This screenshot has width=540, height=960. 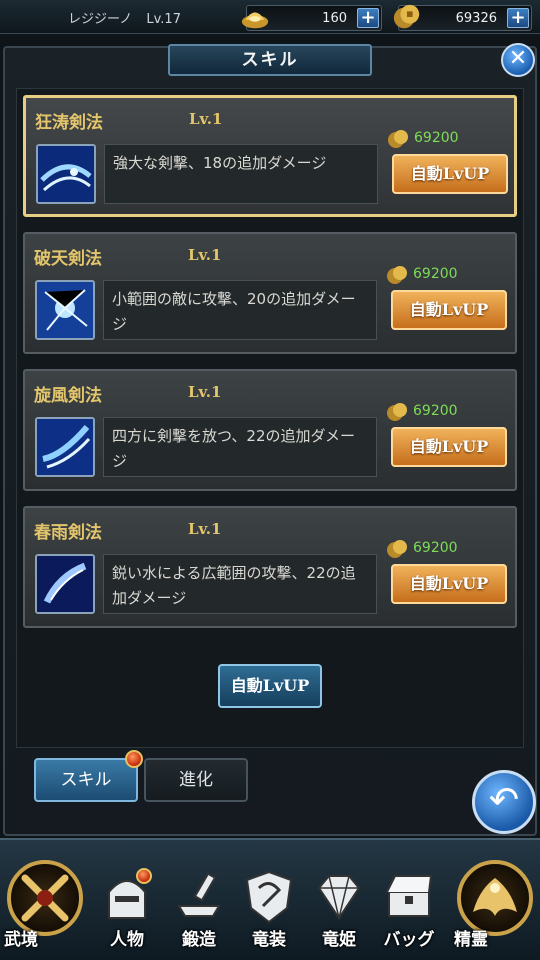 I want to click on ingot-icon, so click(x=255, y=20).